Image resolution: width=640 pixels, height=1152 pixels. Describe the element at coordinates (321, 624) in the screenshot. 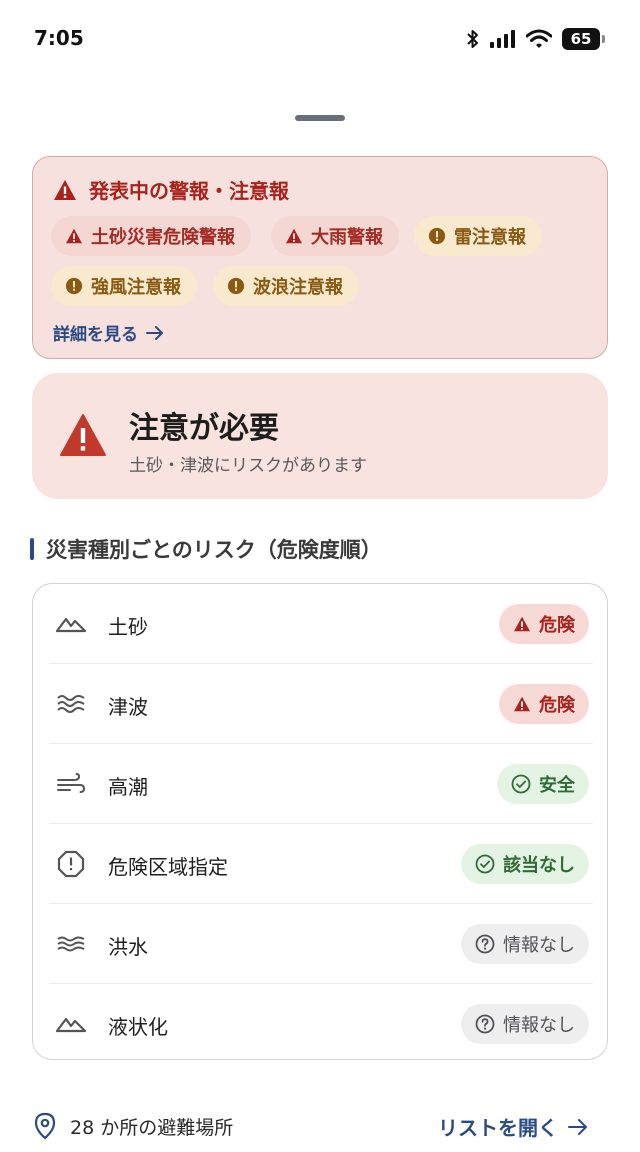

I see `risk-row-landslide: 土砂 危険` at that location.